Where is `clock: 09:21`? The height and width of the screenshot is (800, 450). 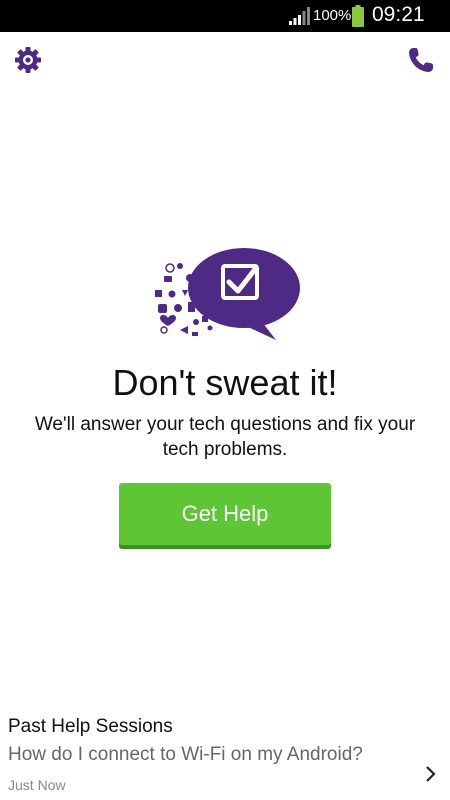 clock: 09:21 is located at coordinates (398, 14).